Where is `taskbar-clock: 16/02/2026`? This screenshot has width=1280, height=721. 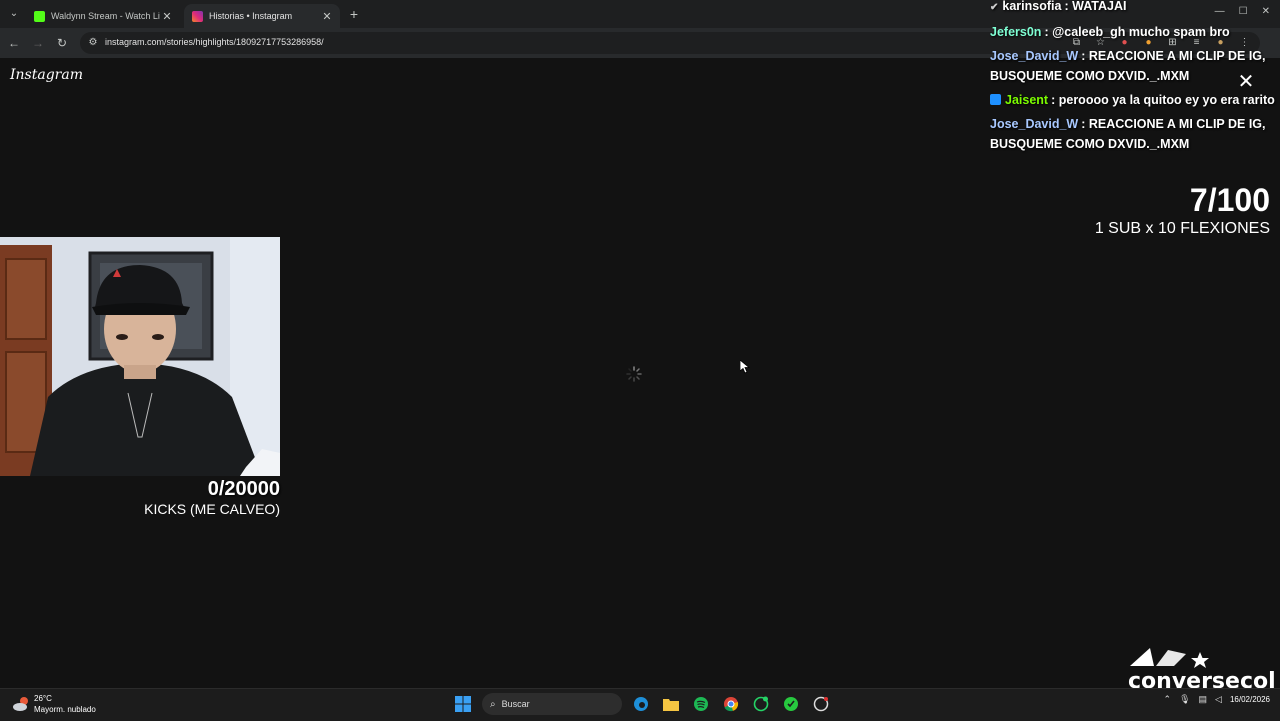
taskbar-clock: 16/02/2026 is located at coordinates (1250, 700).